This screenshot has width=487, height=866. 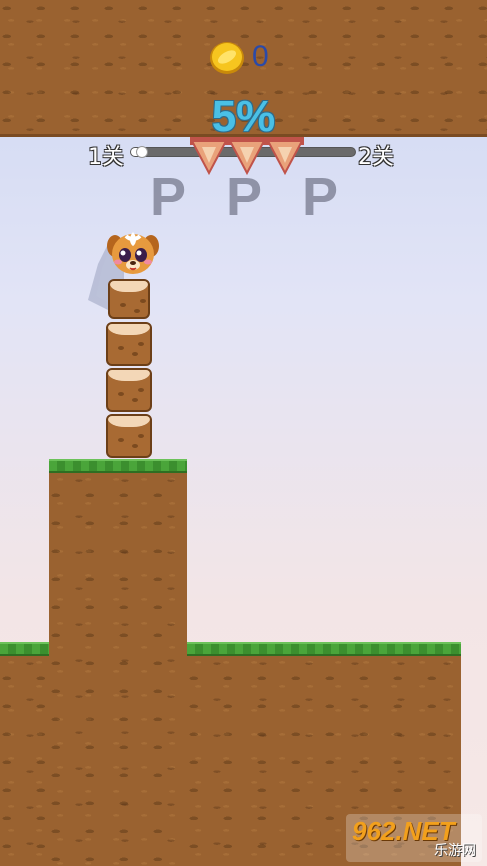 What do you see at coordinates (414, 838) in the screenshot?
I see `site-watermark: 962.NET 乐游网` at bounding box center [414, 838].